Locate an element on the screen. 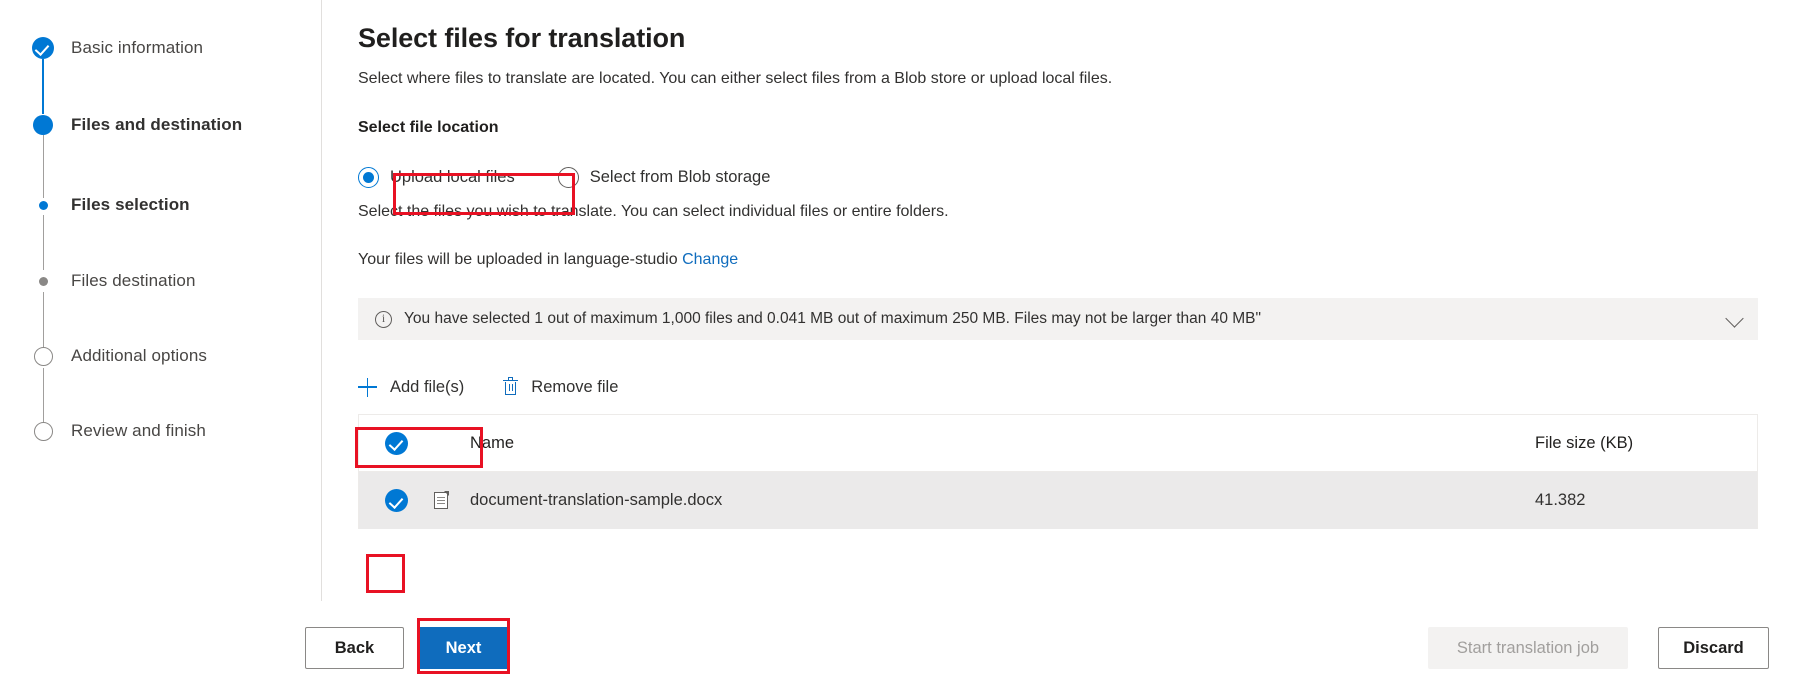 The image size is (1795, 694). small-grey-dot-icon is located at coordinates (43, 281).